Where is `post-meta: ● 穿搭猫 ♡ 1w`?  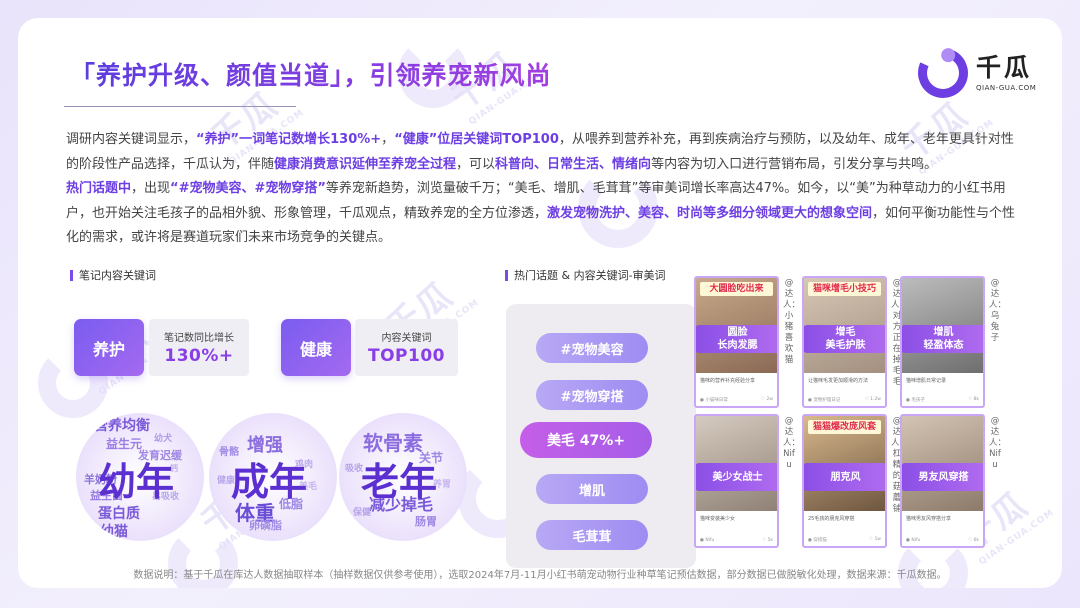 post-meta: ● 穿搭猫 ♡ 1w is located at coordinates (844, 540).